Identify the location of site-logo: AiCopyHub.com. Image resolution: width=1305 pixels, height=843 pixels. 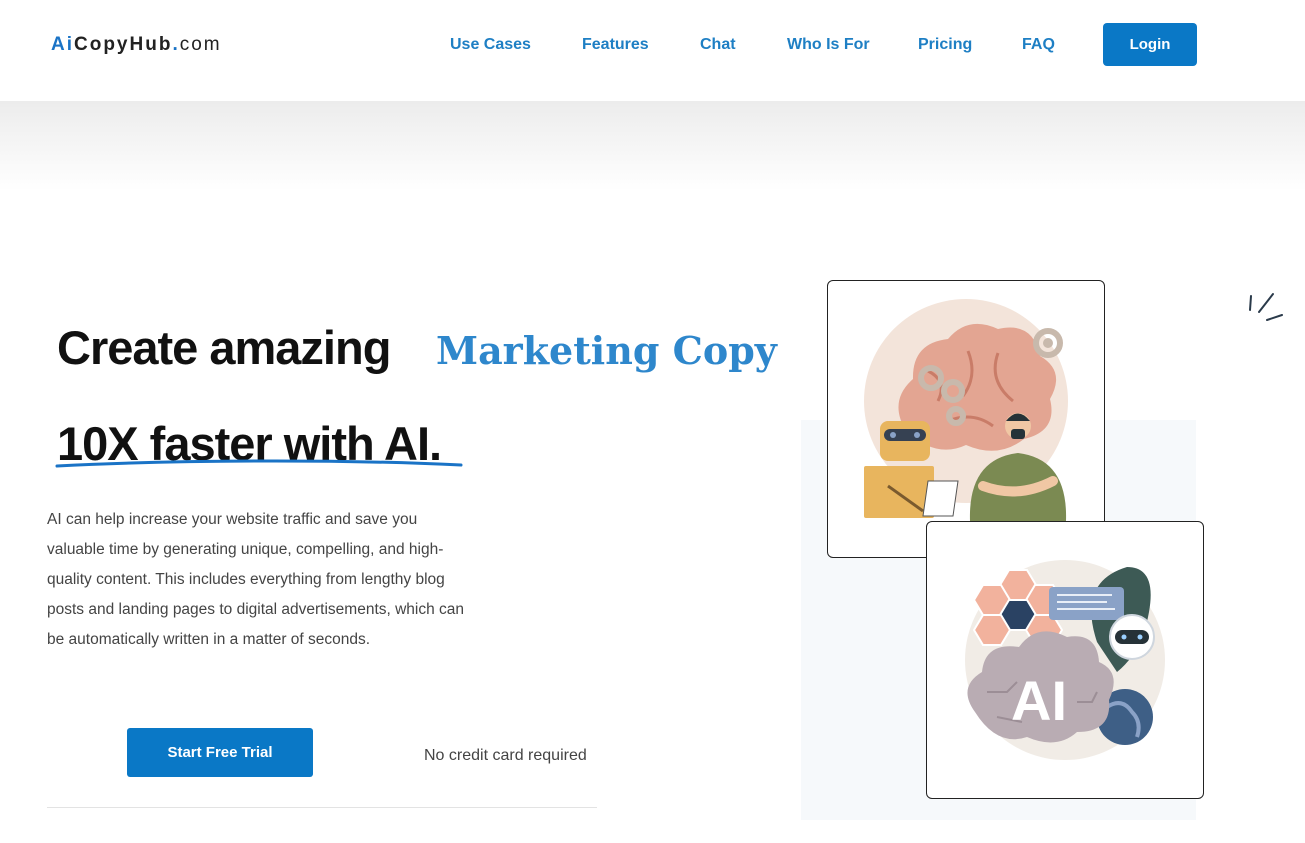
(136, 45).